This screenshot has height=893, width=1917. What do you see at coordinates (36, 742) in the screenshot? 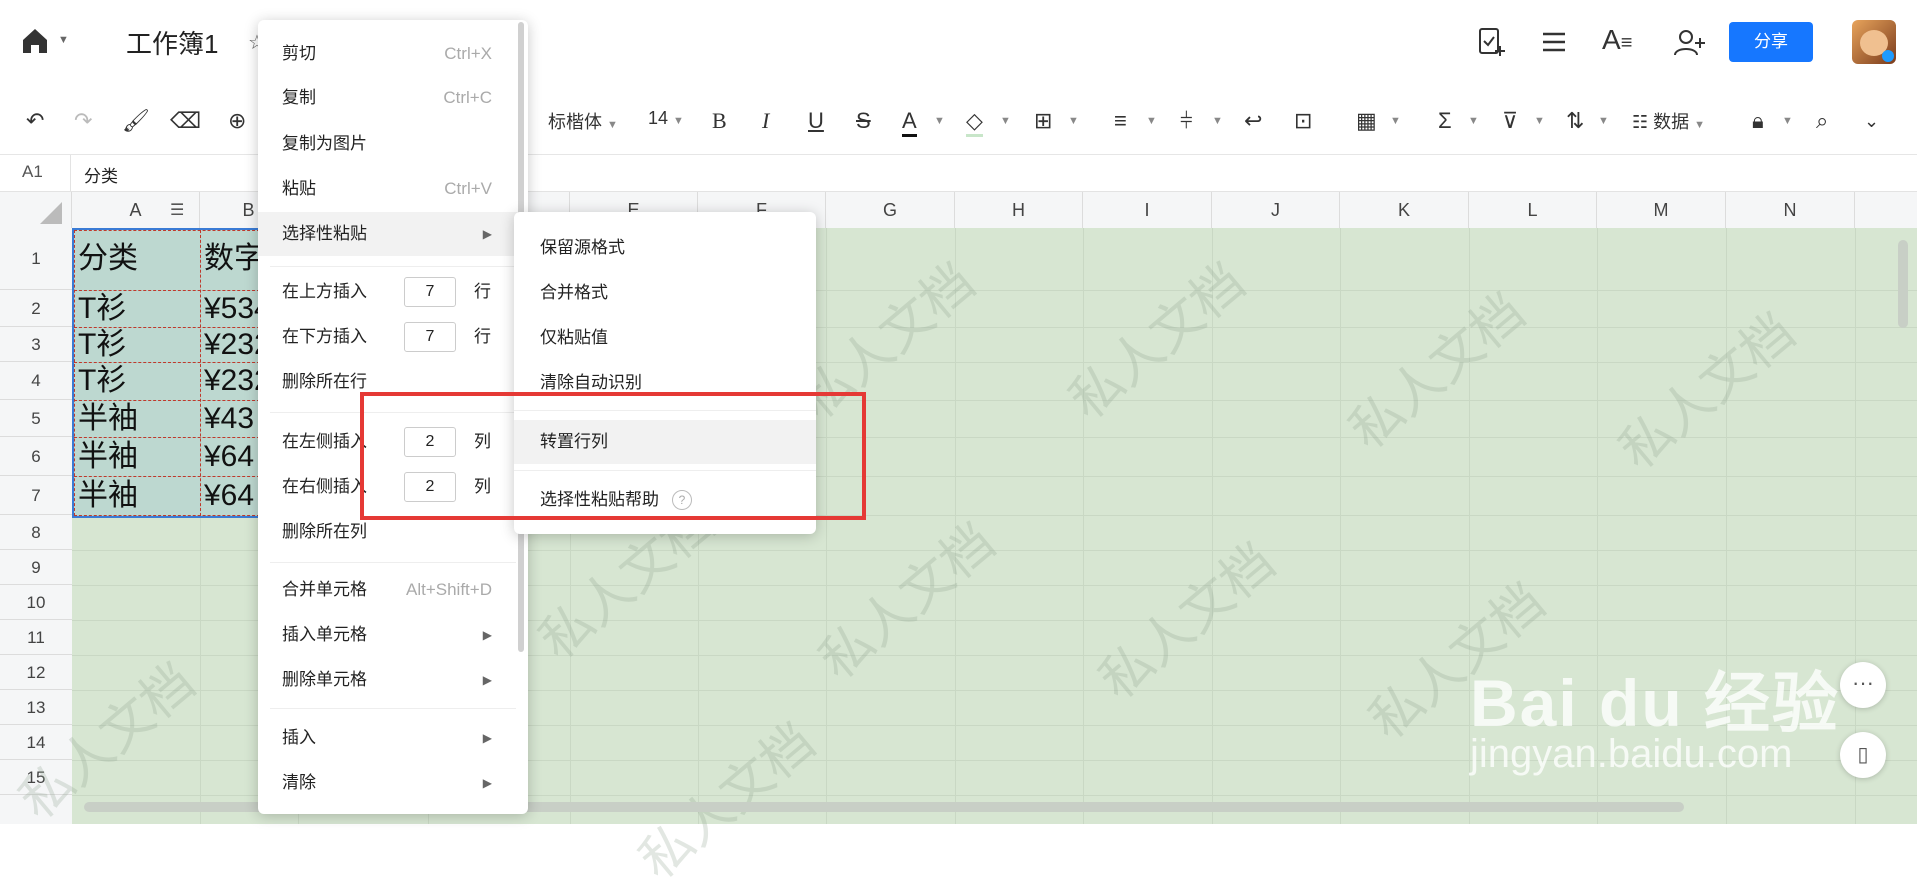
I see `row-header-14: 14` at bounding box center [36, 742].